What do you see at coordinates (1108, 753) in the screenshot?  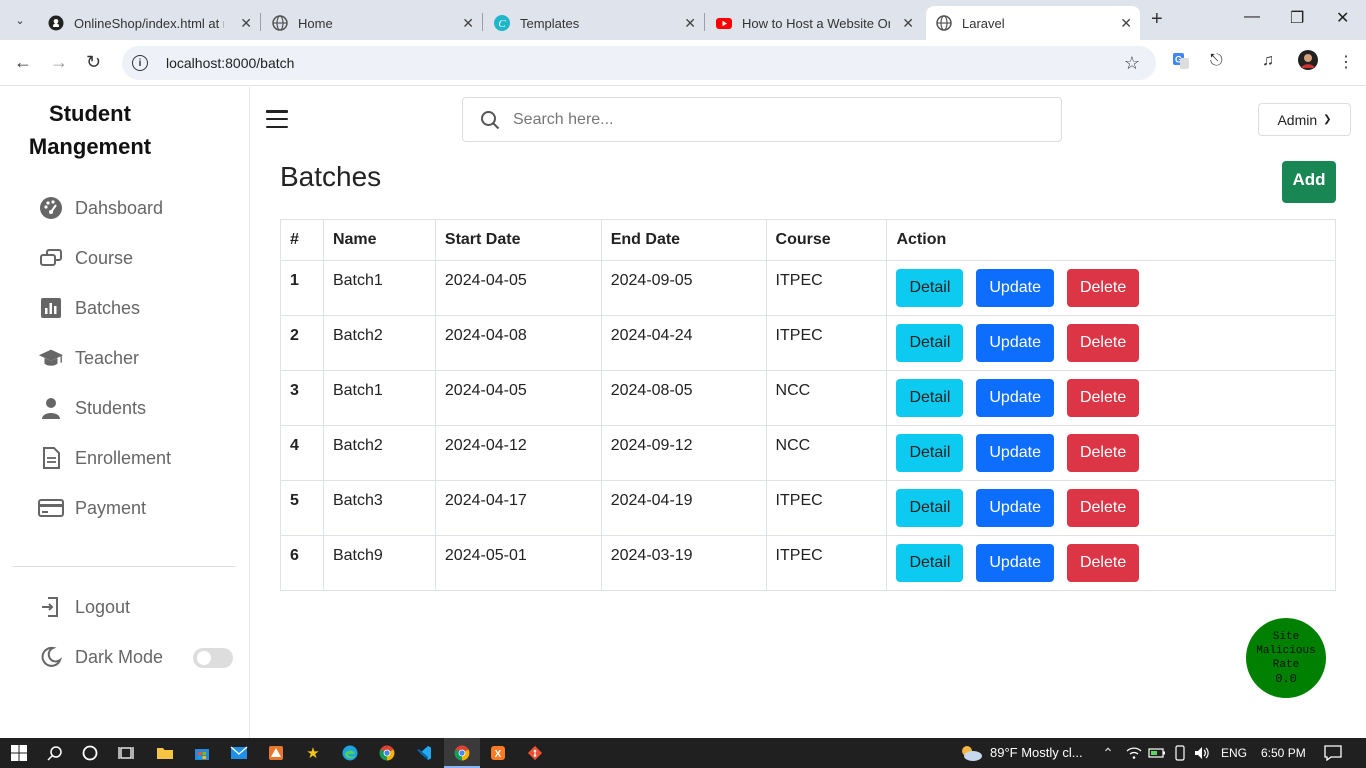 I see `chevron-up-icon: ⌃` at bounding box center [1108, 753].